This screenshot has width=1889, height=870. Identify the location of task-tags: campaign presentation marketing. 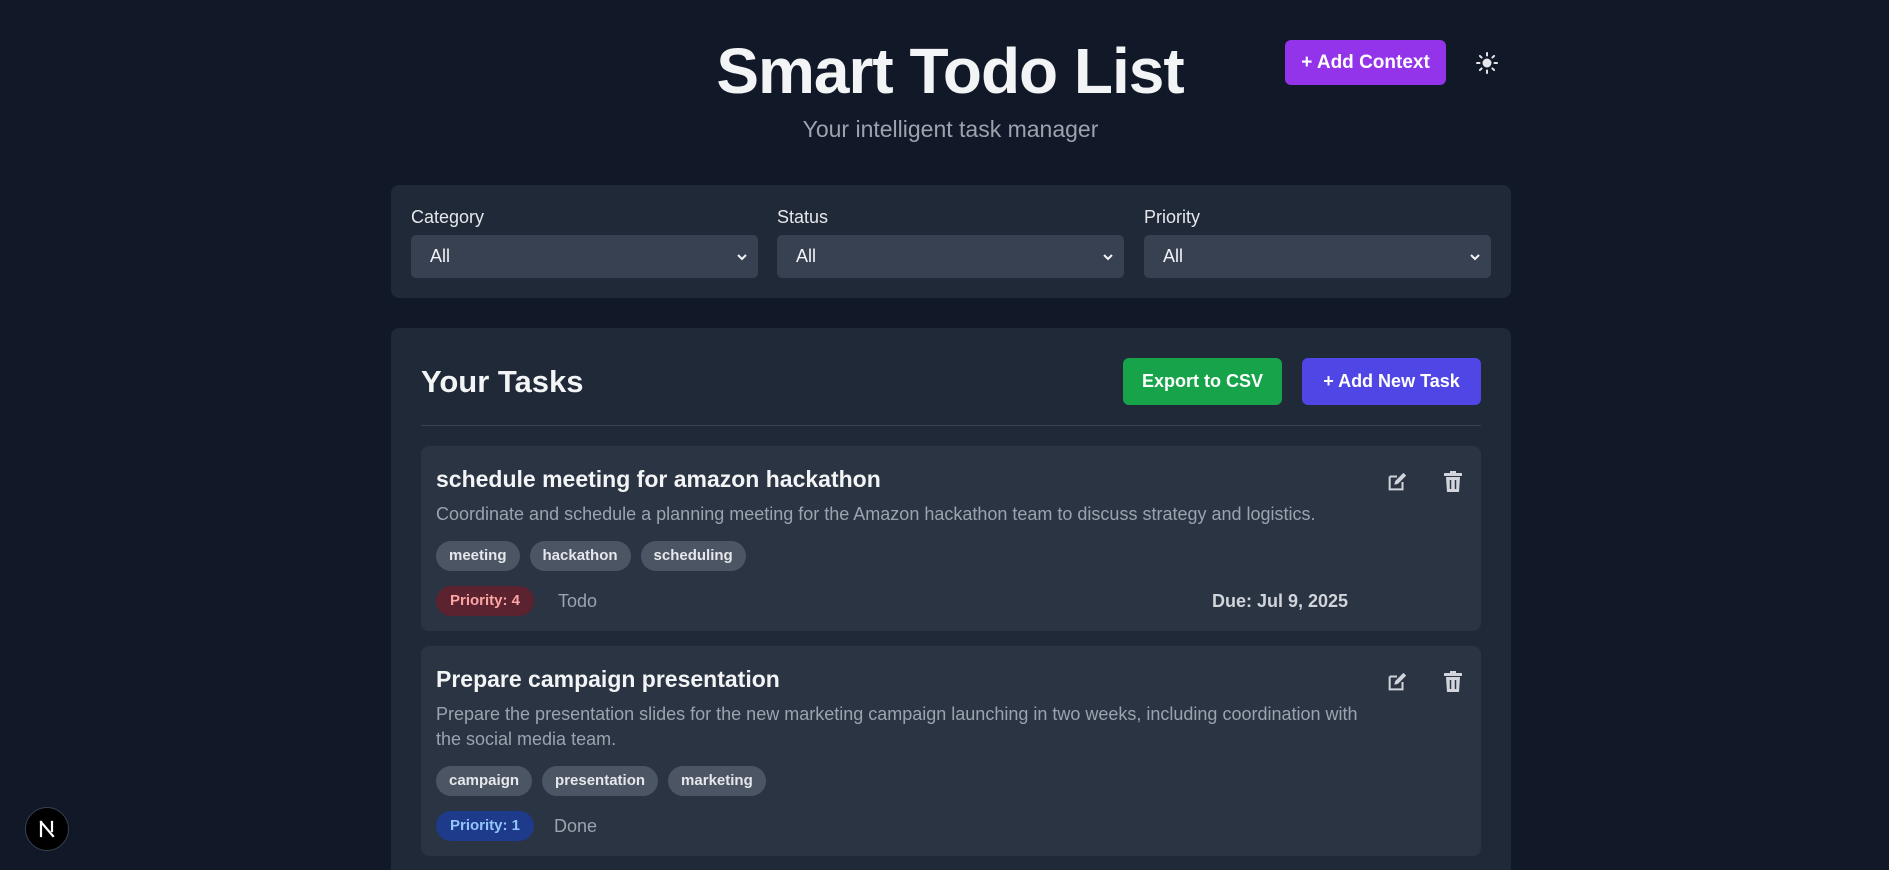
(601, 781).